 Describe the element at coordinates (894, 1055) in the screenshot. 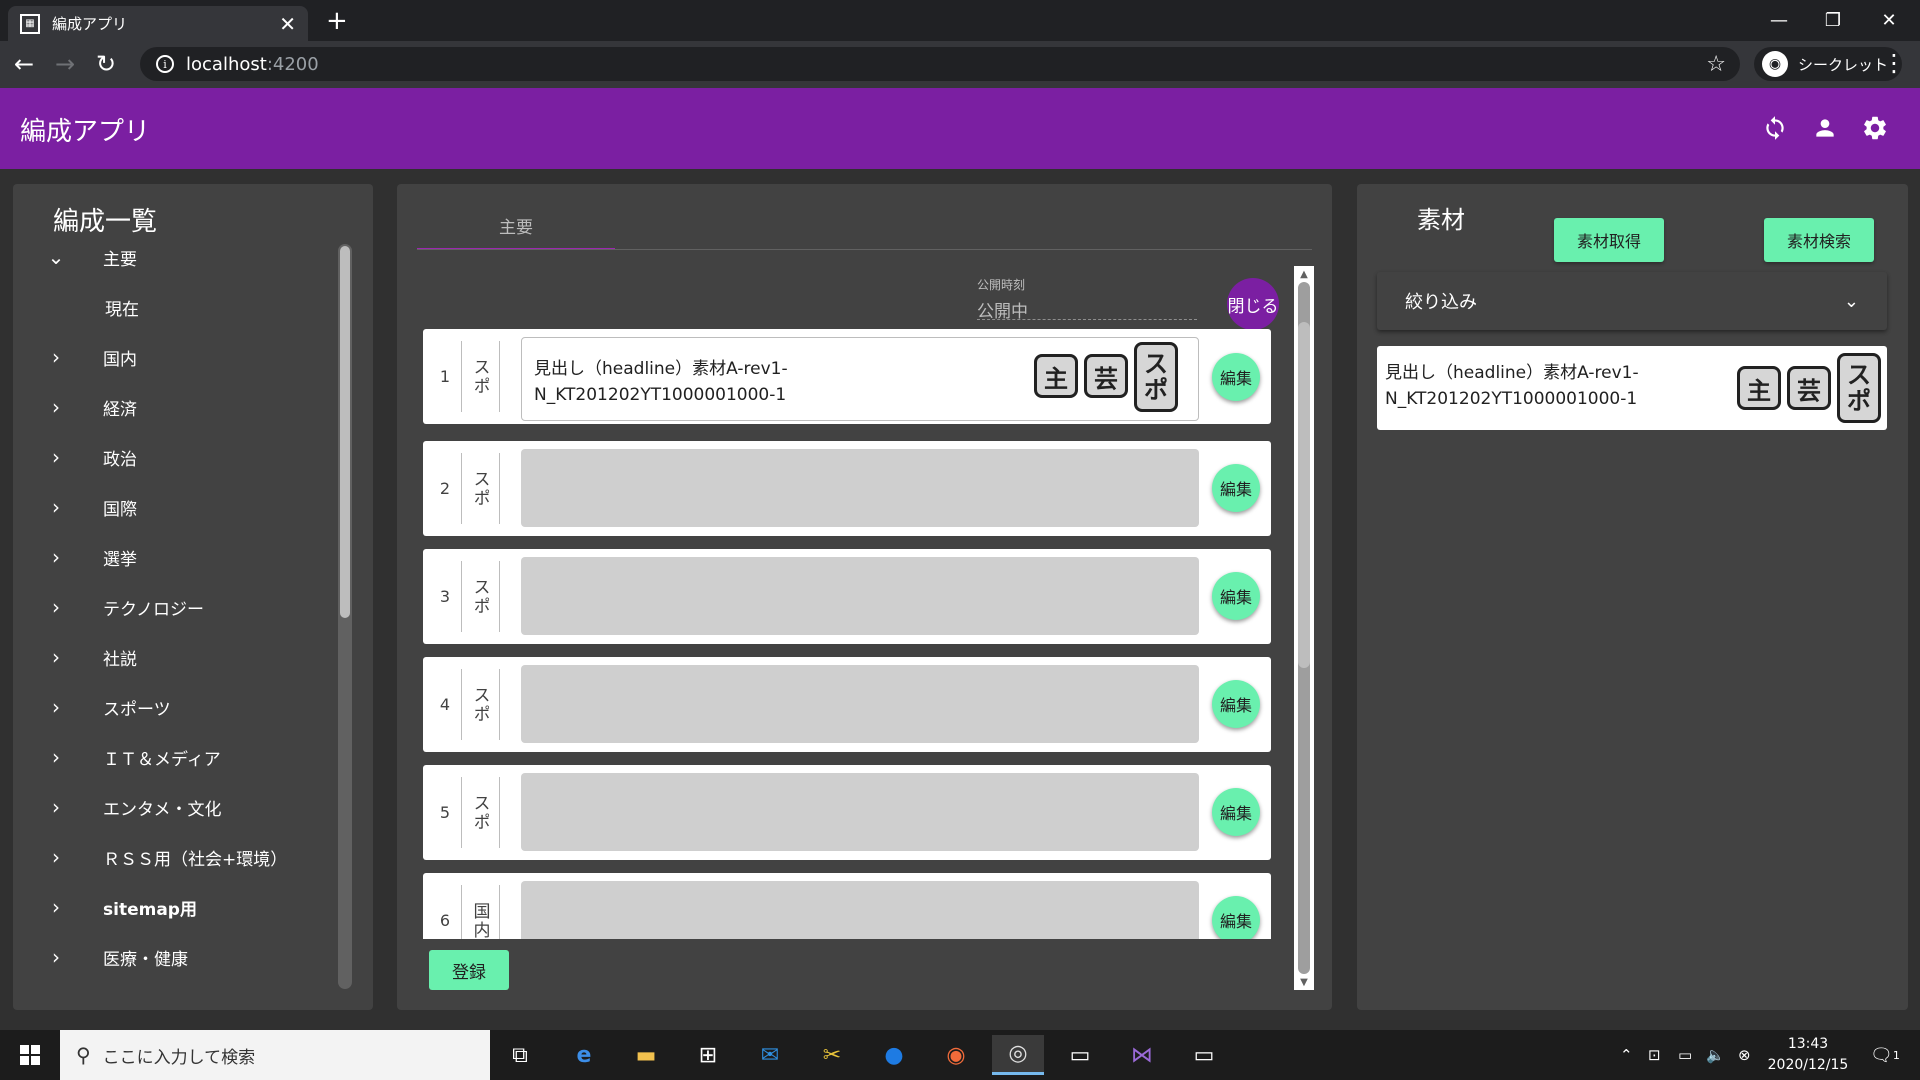

I see `maps-icon: ●` at that location.